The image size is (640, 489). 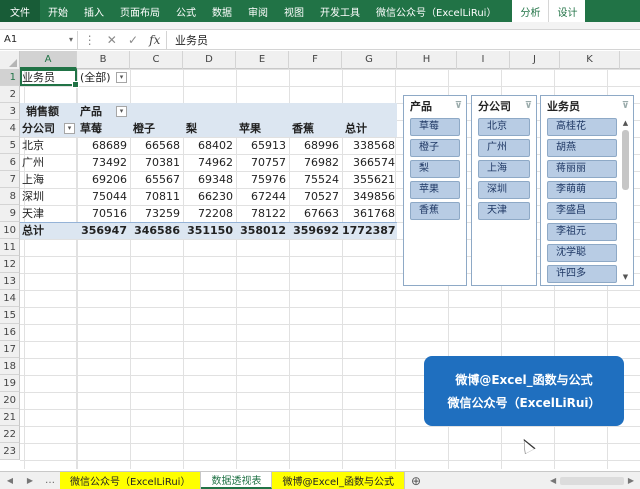 I want to click on row-header: 21, so click(x=10, y=417).